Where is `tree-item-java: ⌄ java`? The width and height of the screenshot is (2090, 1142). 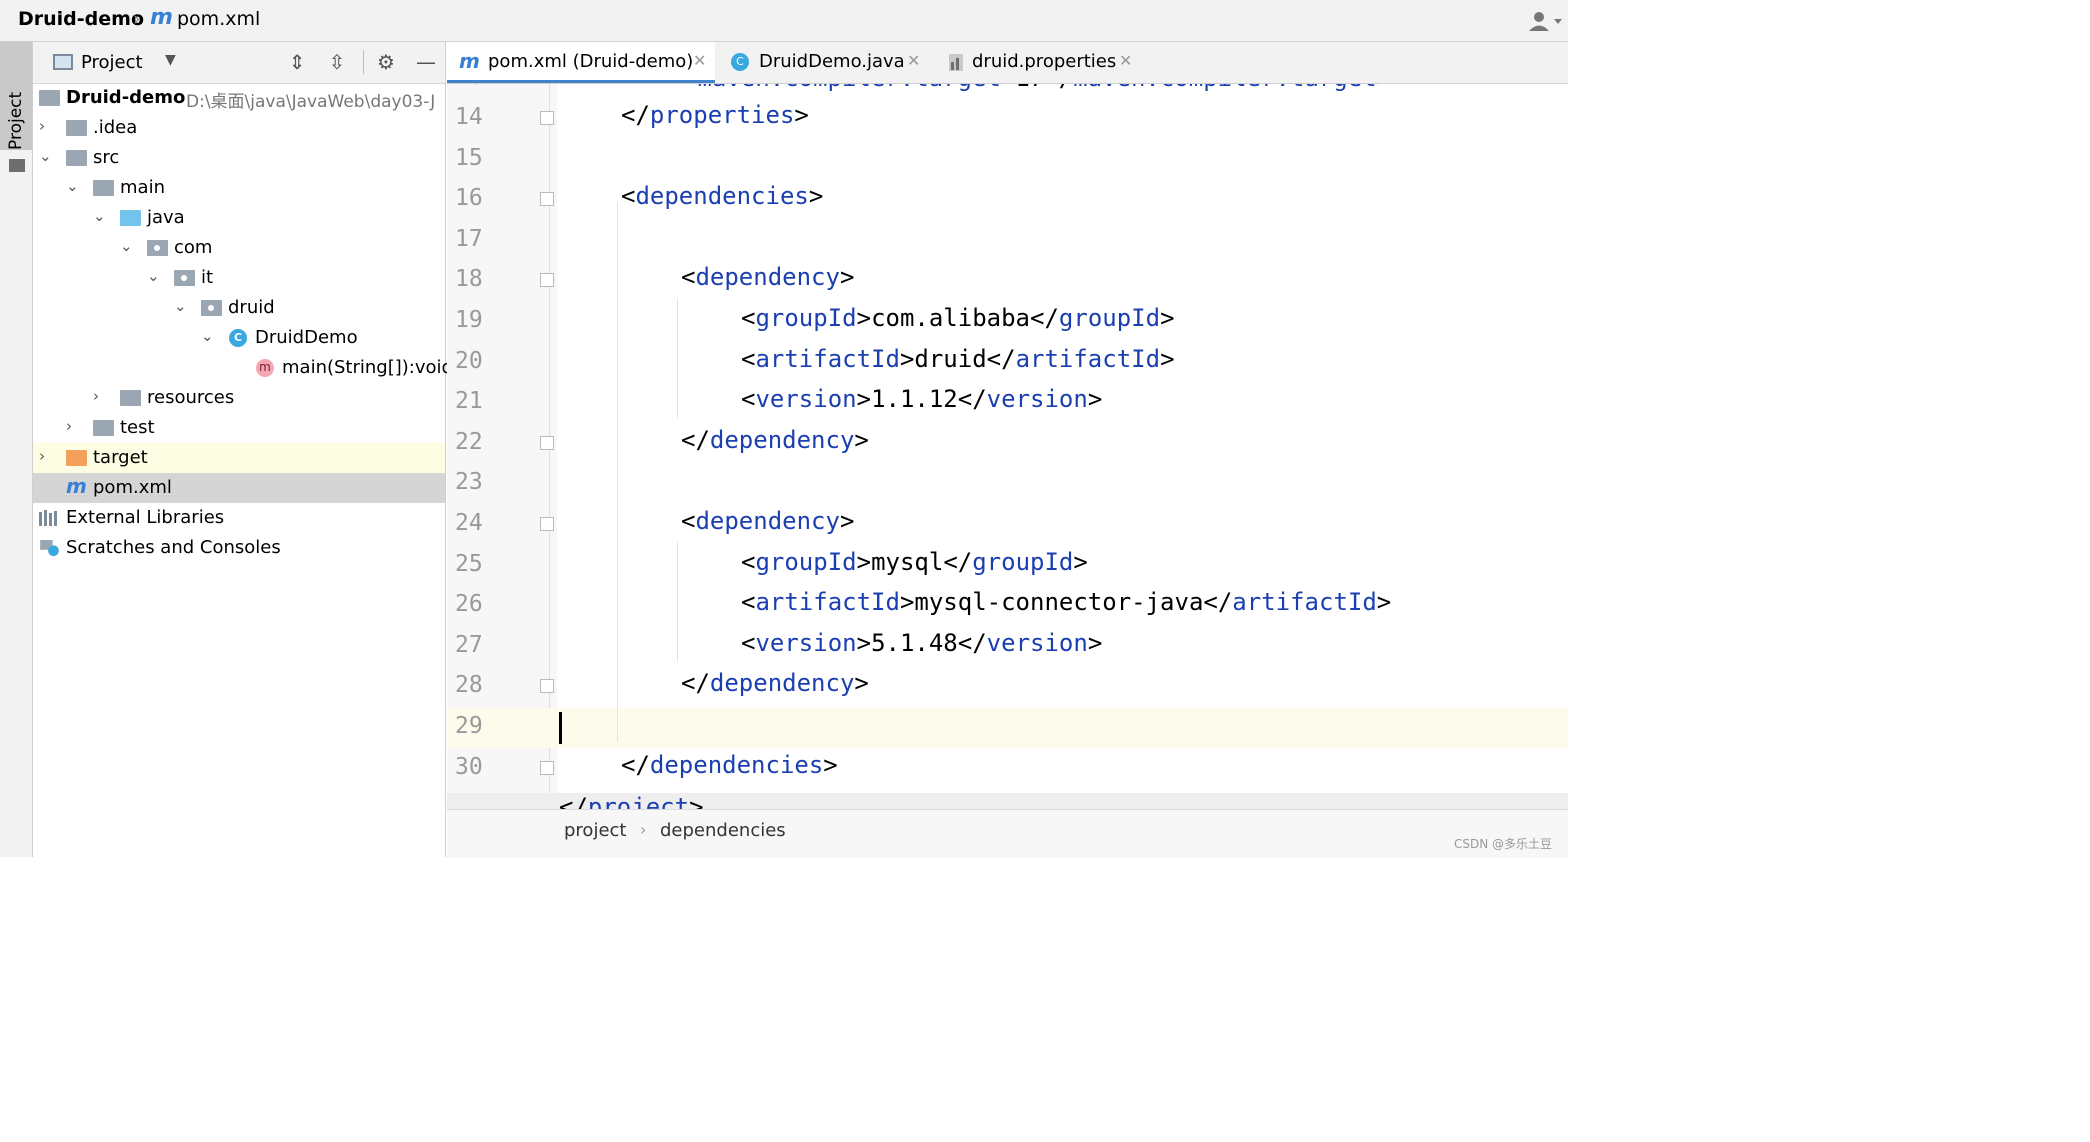 tree-item-java: ⌄ java is located at coordinates (239, 218).